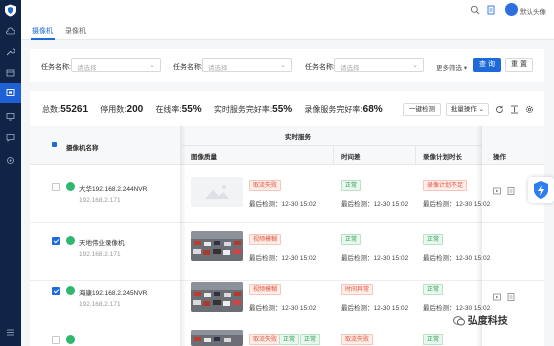  I want to click on camera-check-icon, so click(10, 92).